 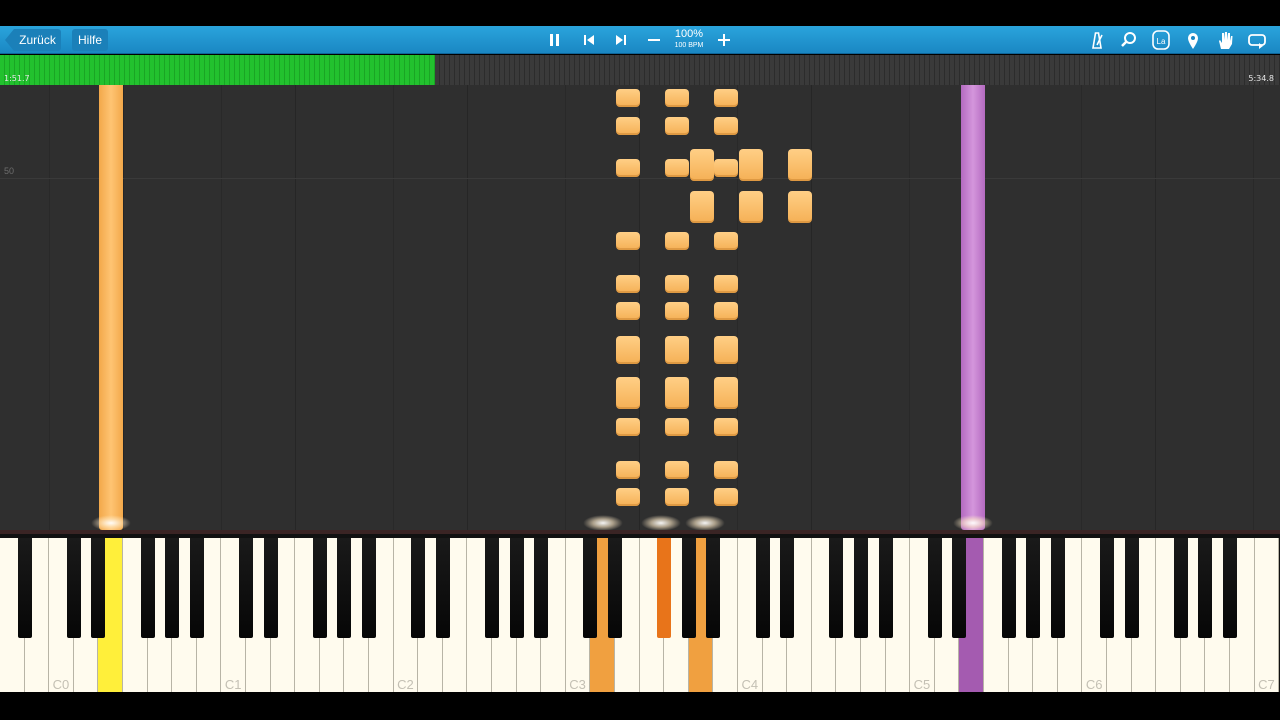 What do you see at coordinates (724, 40) in the screenshot?
I see `plus-icon` at bounding box center [724, 40].